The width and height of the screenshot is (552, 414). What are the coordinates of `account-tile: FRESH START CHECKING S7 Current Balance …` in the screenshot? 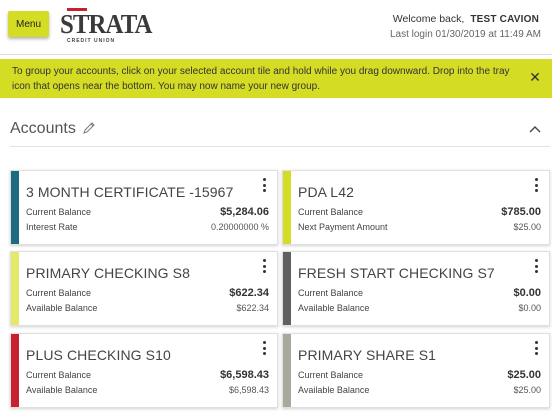 It's located at (416, 288).